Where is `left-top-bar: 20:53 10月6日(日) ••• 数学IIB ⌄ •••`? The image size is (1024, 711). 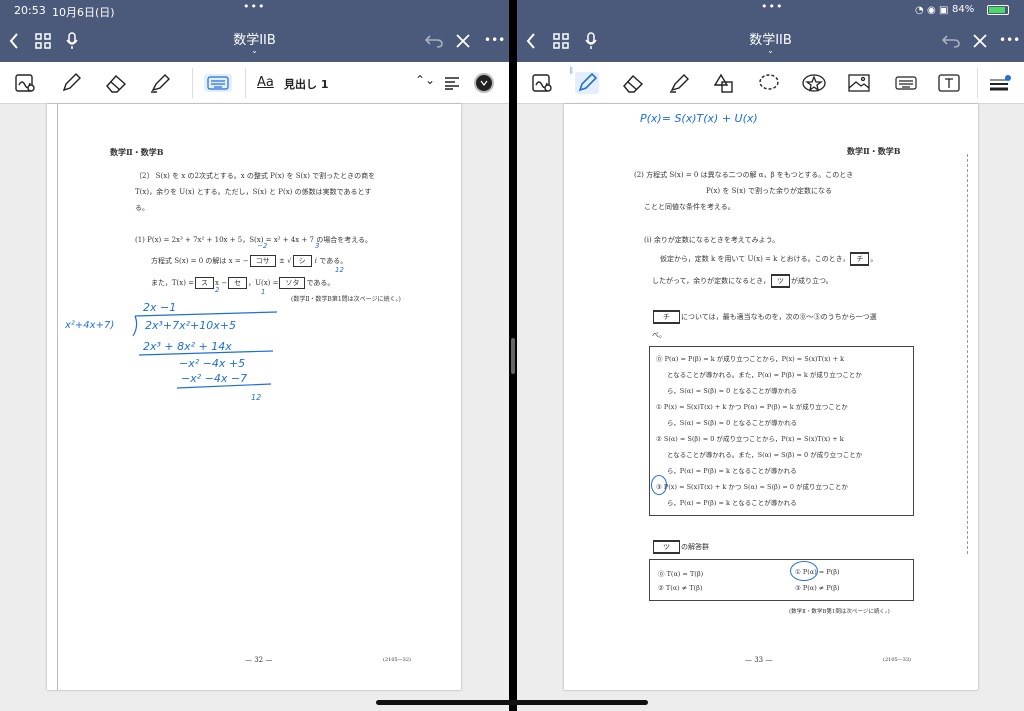
left-top-bar: 20:53 10月6日(日) ••• 数学IIB ⌄ ••• is located at coordinates (254, 31).